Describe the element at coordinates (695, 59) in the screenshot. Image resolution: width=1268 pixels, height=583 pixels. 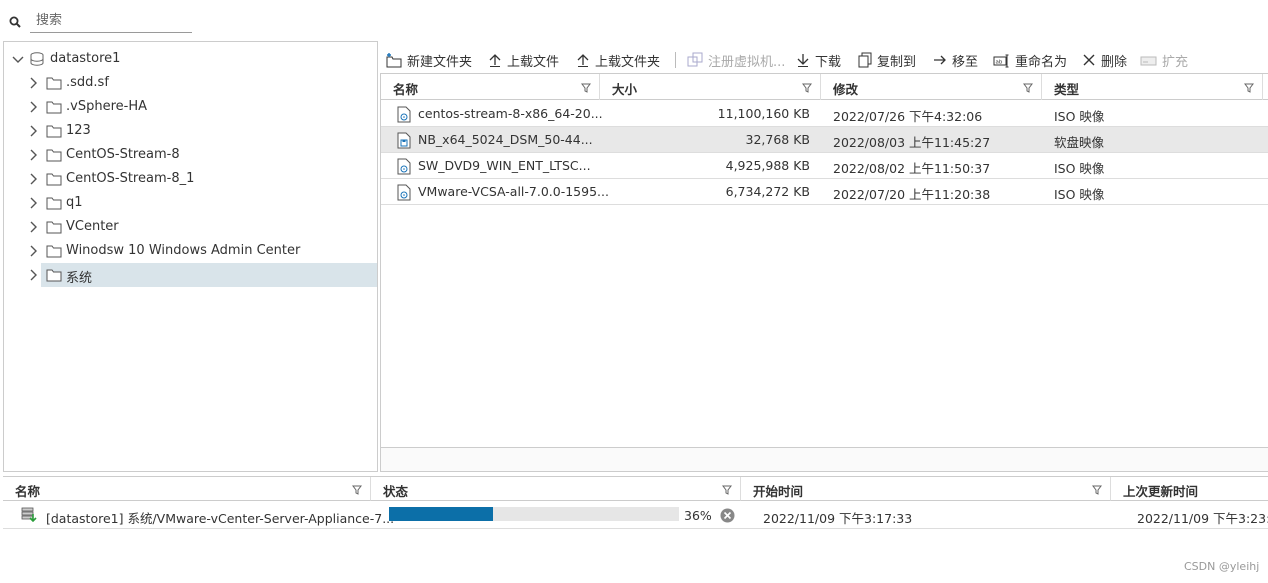
I see `register-vm-icon` at that location.